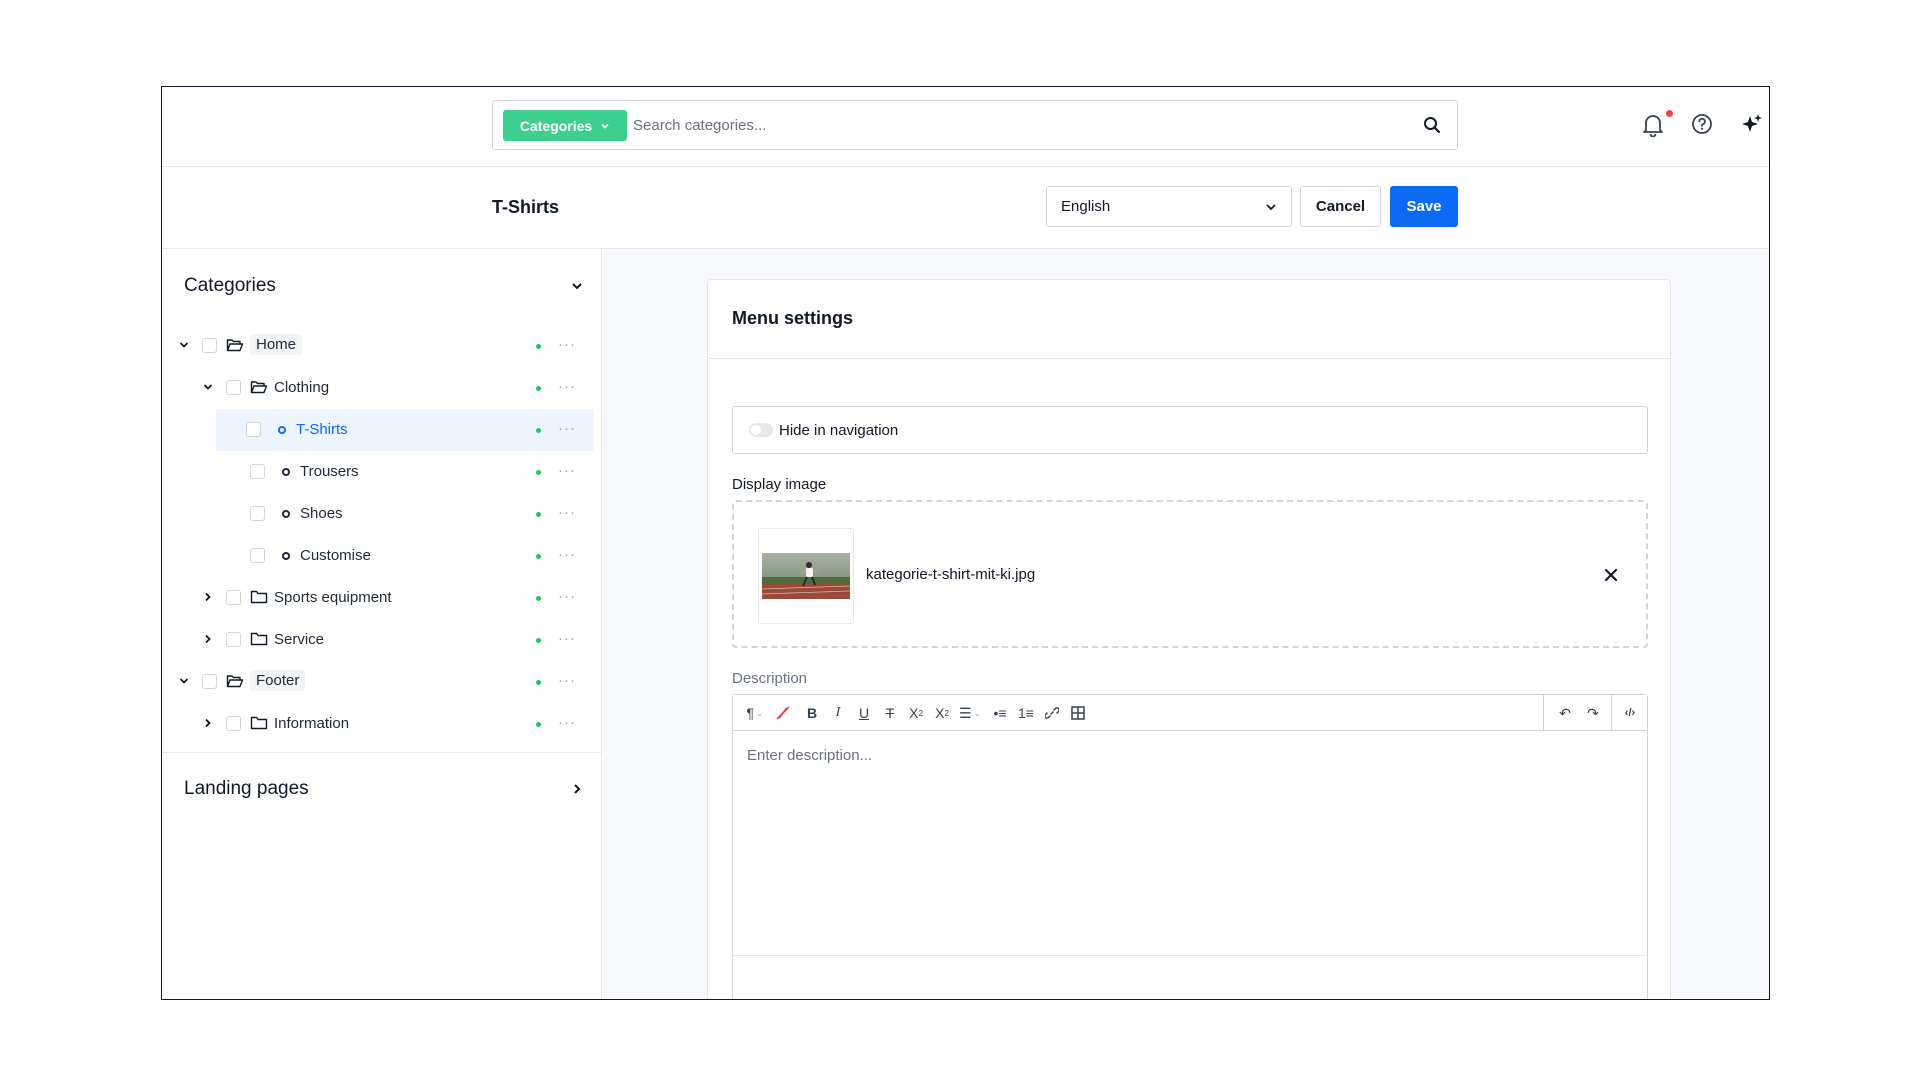 The height and width of the screenshot is (1080, 1920). Describe the element at coordinates (382, 514) in the screenshot. I see `tree-item-shoes: Shoes ···` at that location.